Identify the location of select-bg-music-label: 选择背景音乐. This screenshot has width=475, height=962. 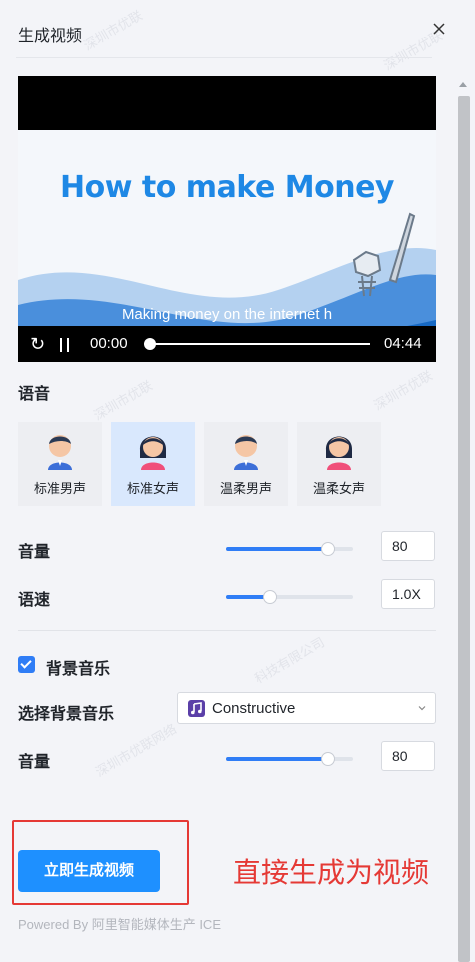
(66, 714).